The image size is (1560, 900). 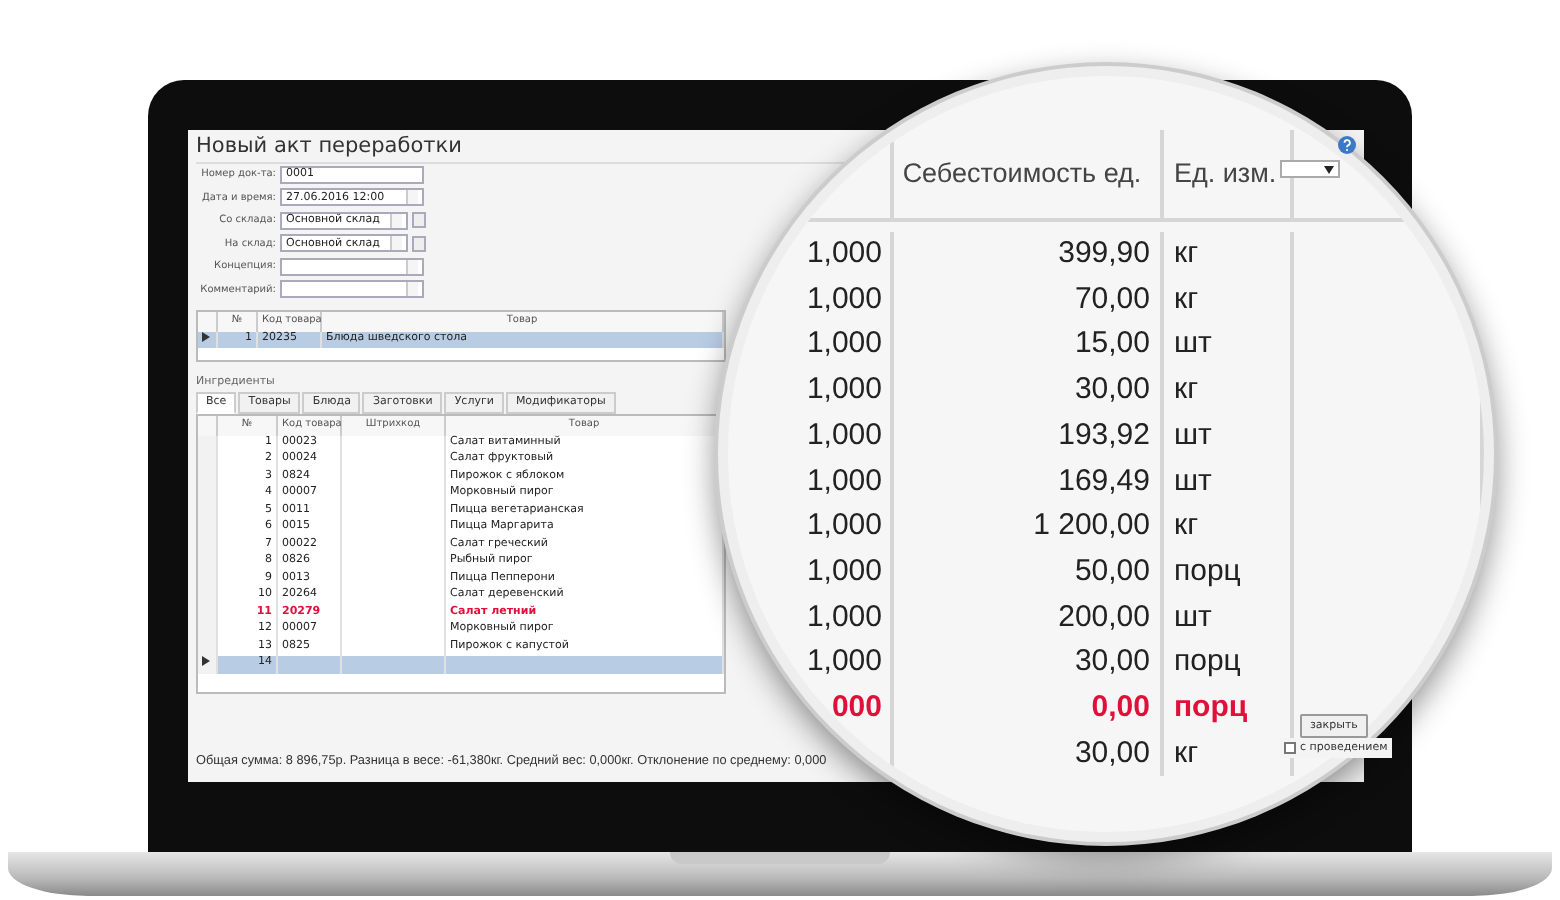 I want to click on table-cell-text: 50,00, so click(x=1112, y=571).